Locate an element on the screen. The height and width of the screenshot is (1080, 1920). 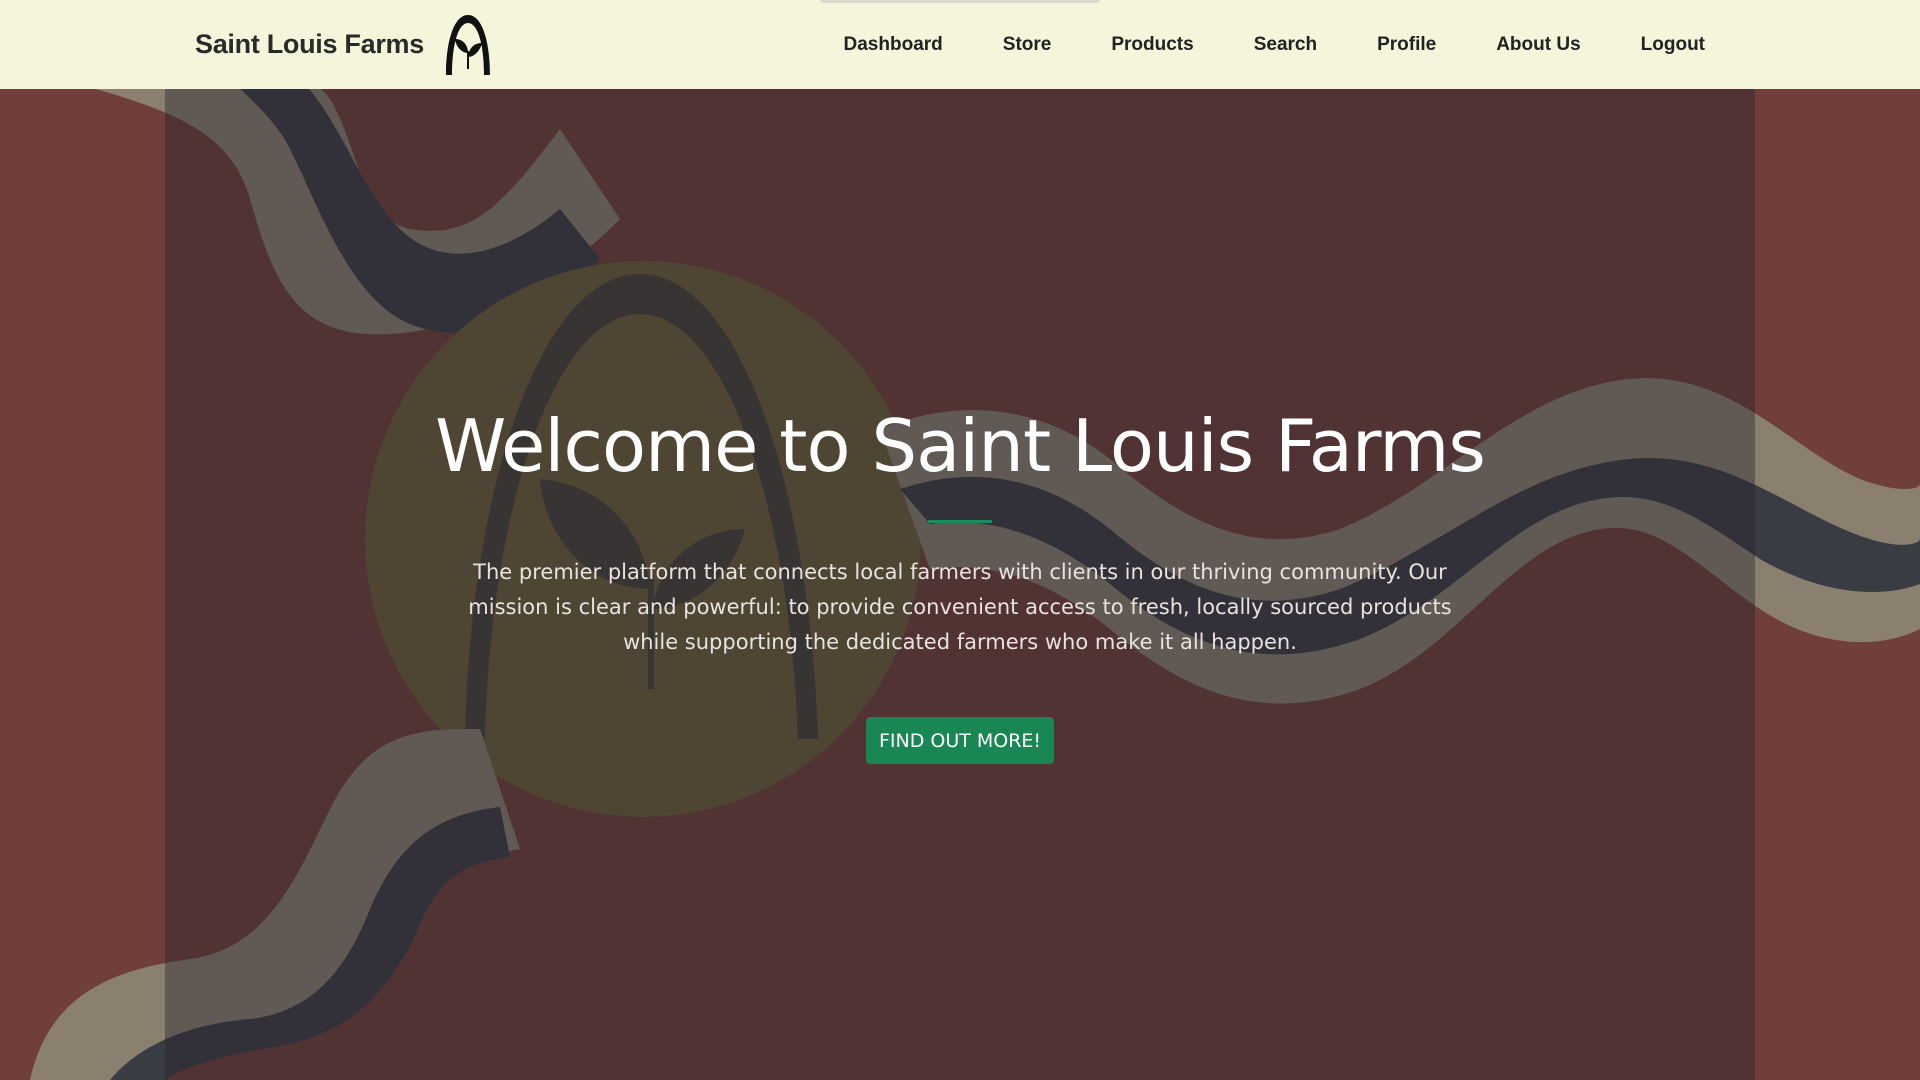
find-out-more-button: FIND OUT MORE! is located at coordinates (960, 740).